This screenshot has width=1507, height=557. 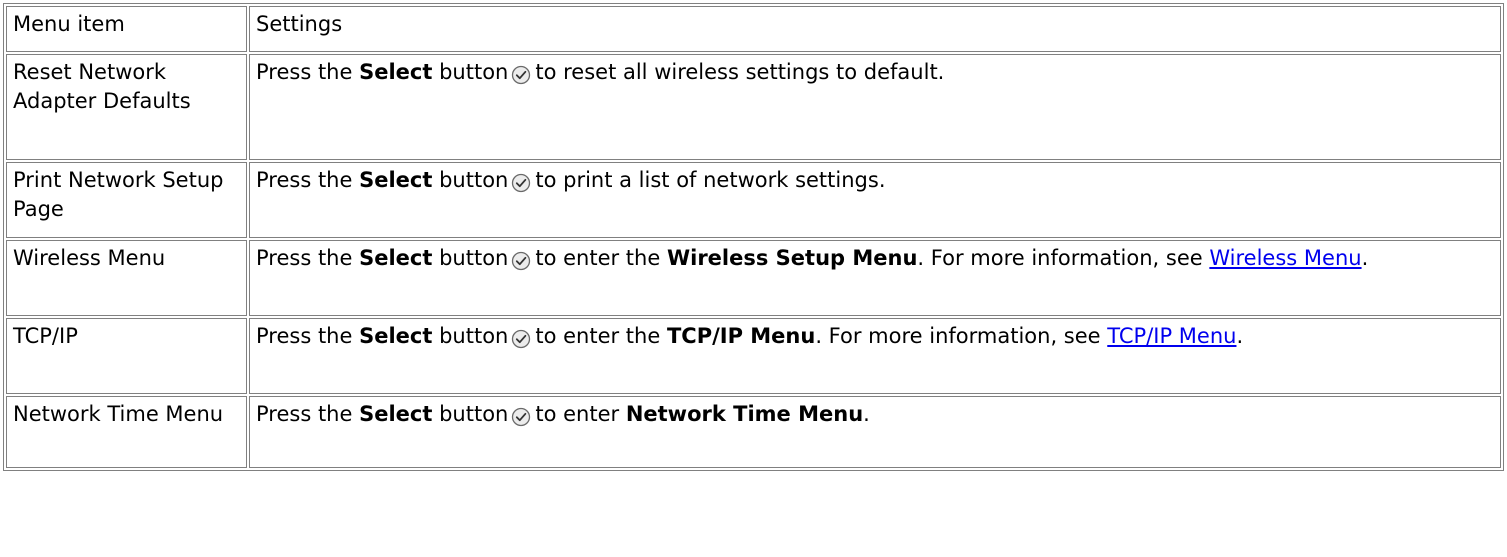 What do you see at coordinates (126, 278) in the screenshot?
I see `menu-item-wireless-menu: Wireless Menu` at bounding box center [126, 278].